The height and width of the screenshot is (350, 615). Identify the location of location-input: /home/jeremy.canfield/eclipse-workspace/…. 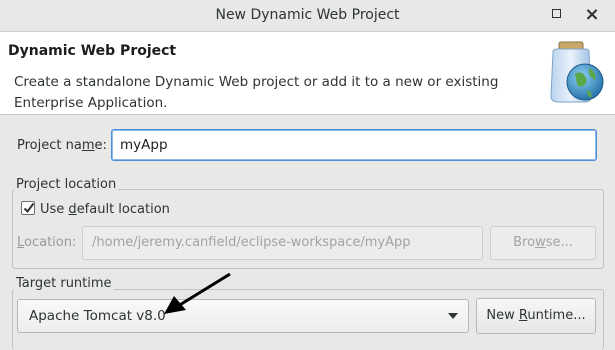
(282, 243).